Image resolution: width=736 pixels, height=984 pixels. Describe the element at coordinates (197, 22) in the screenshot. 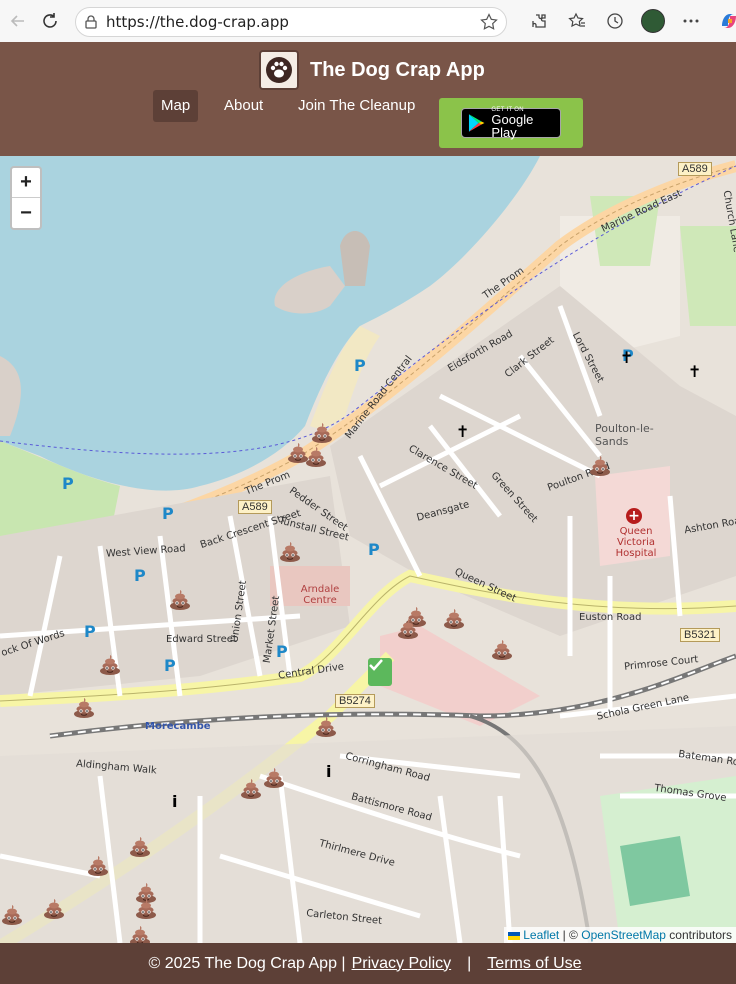

I see `url-text: https://the.dog-crap.app` at that location.